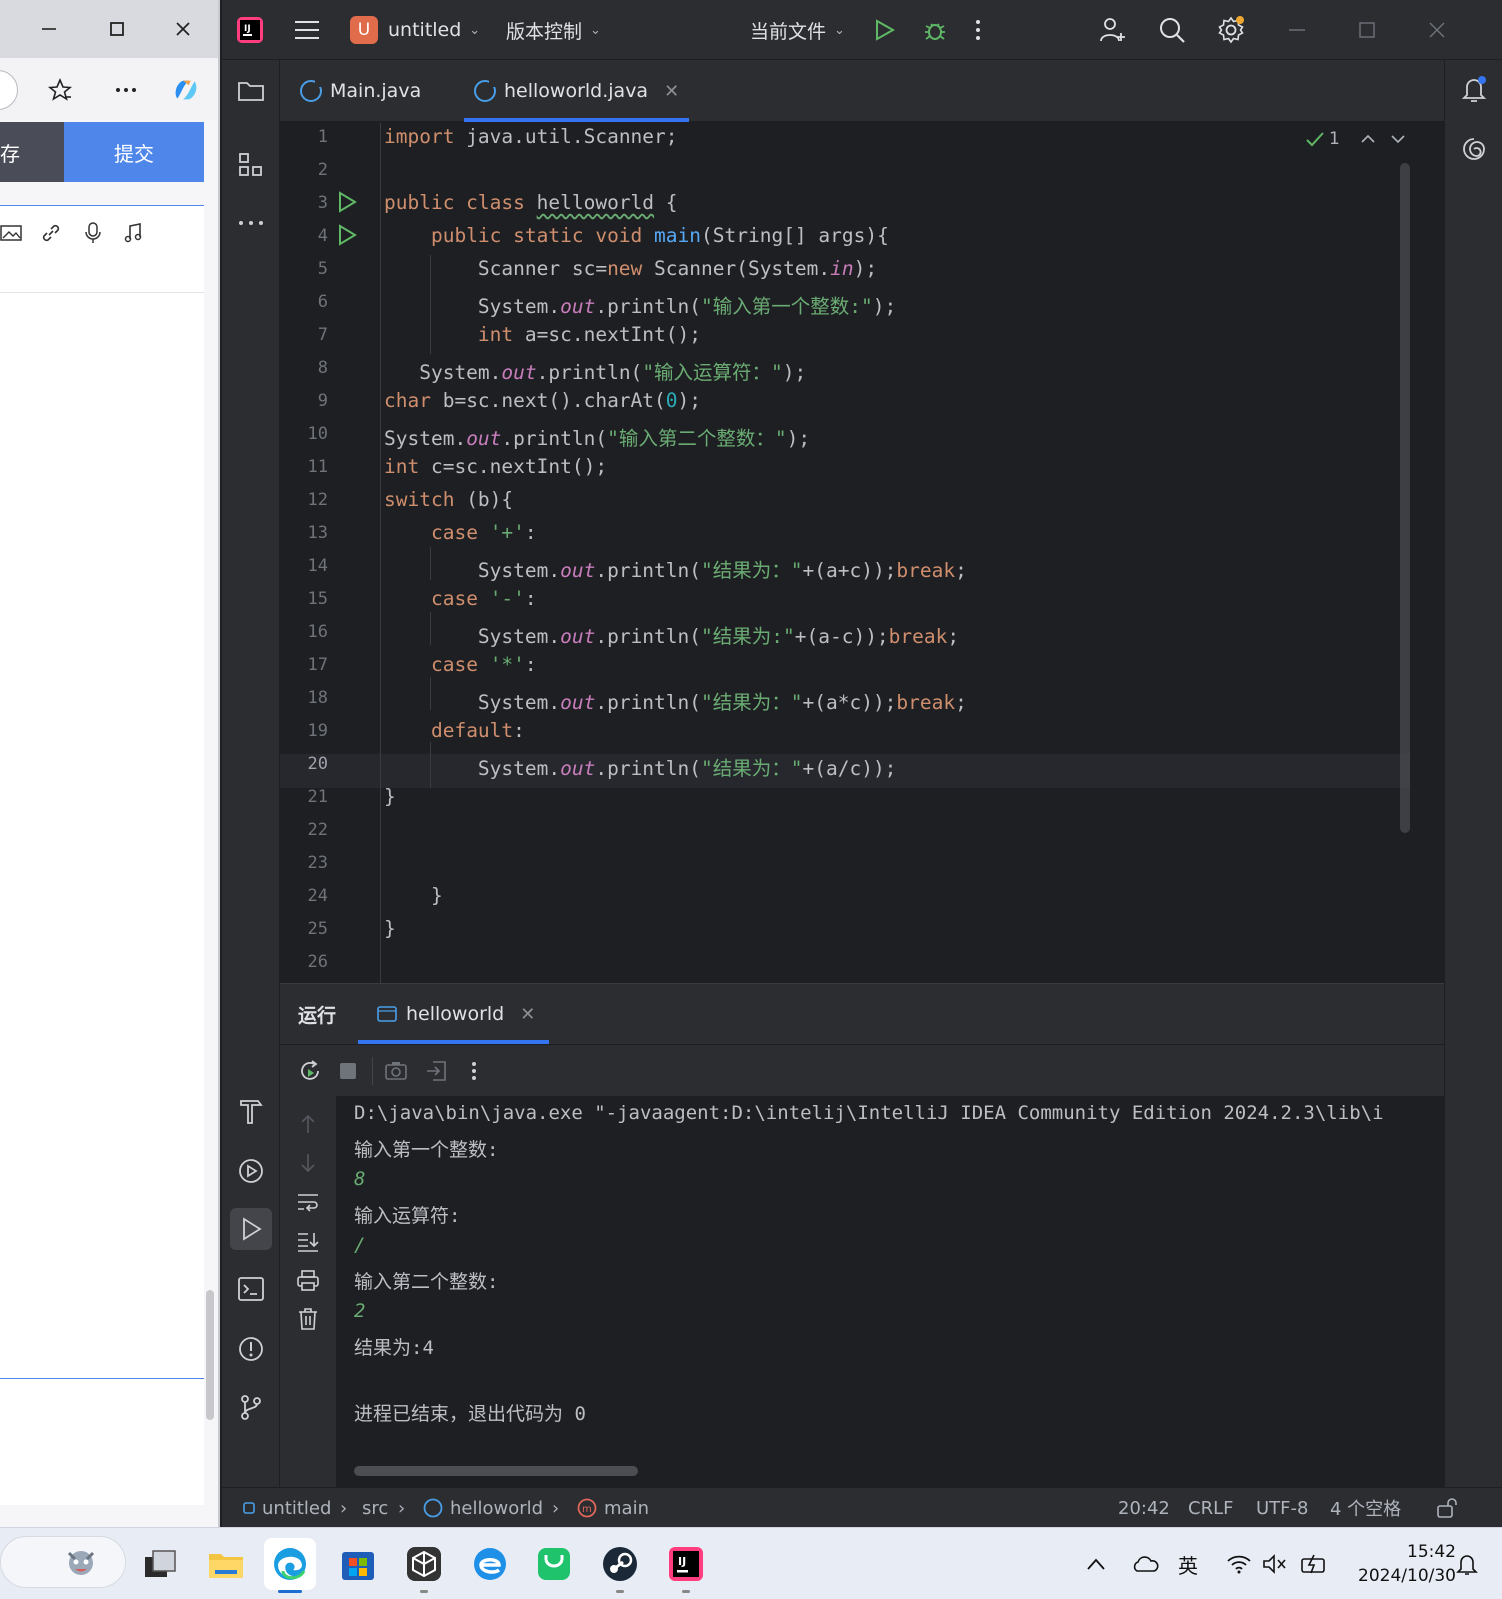 This screenshot has height=1599, width=1502. Describe the element at coordinates (358, 1564) in the screenshot. I see `microsoft-store-icon` at that location.